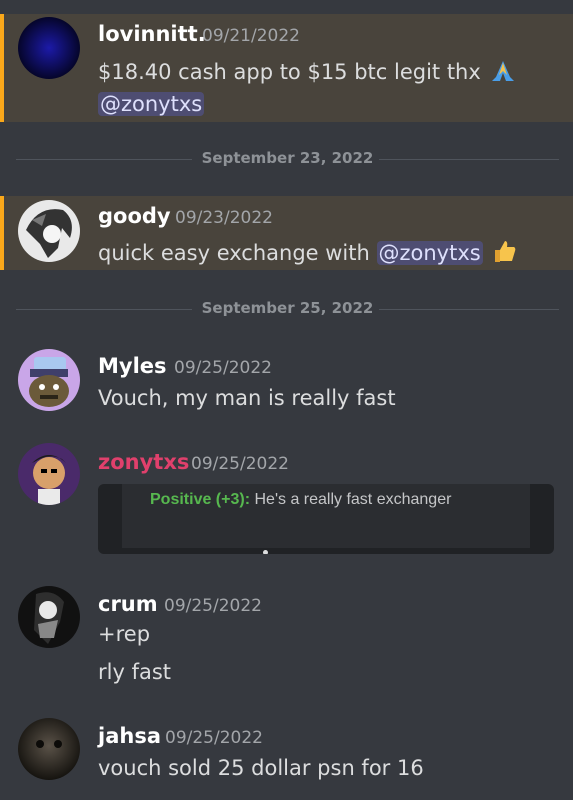 The height and width of the screenshot is (800, 573). What do you see at coordinates (134, 216) in the screenshot?
I see `author-name: goody` at bounding box center [134, 216].